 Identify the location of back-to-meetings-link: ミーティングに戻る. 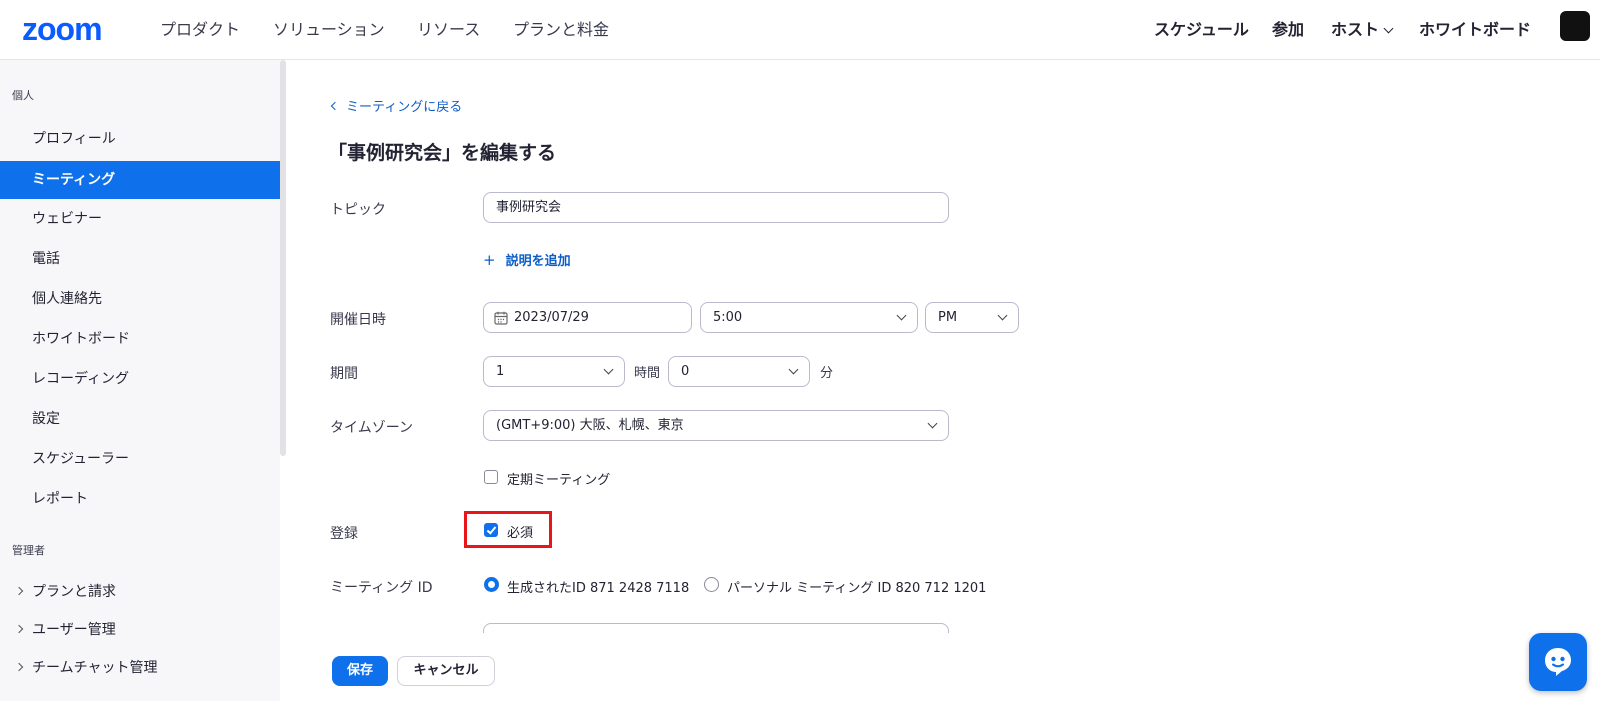
(396, 105).